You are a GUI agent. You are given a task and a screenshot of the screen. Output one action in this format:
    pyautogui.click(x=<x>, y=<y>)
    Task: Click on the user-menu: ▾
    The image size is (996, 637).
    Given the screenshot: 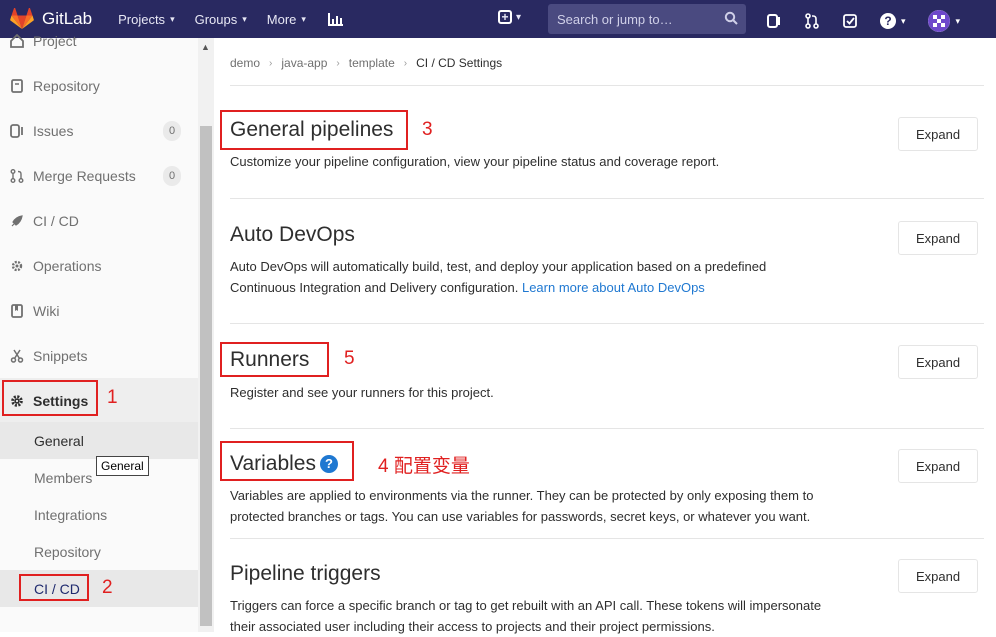 What is the action you would take?
    pyautogui.click(x=944, y=21)
    